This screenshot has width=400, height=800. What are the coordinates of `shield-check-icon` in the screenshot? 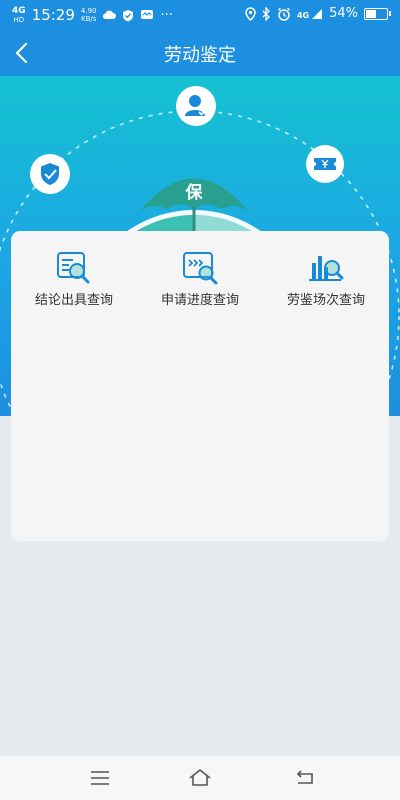 It's located at (128, 15).